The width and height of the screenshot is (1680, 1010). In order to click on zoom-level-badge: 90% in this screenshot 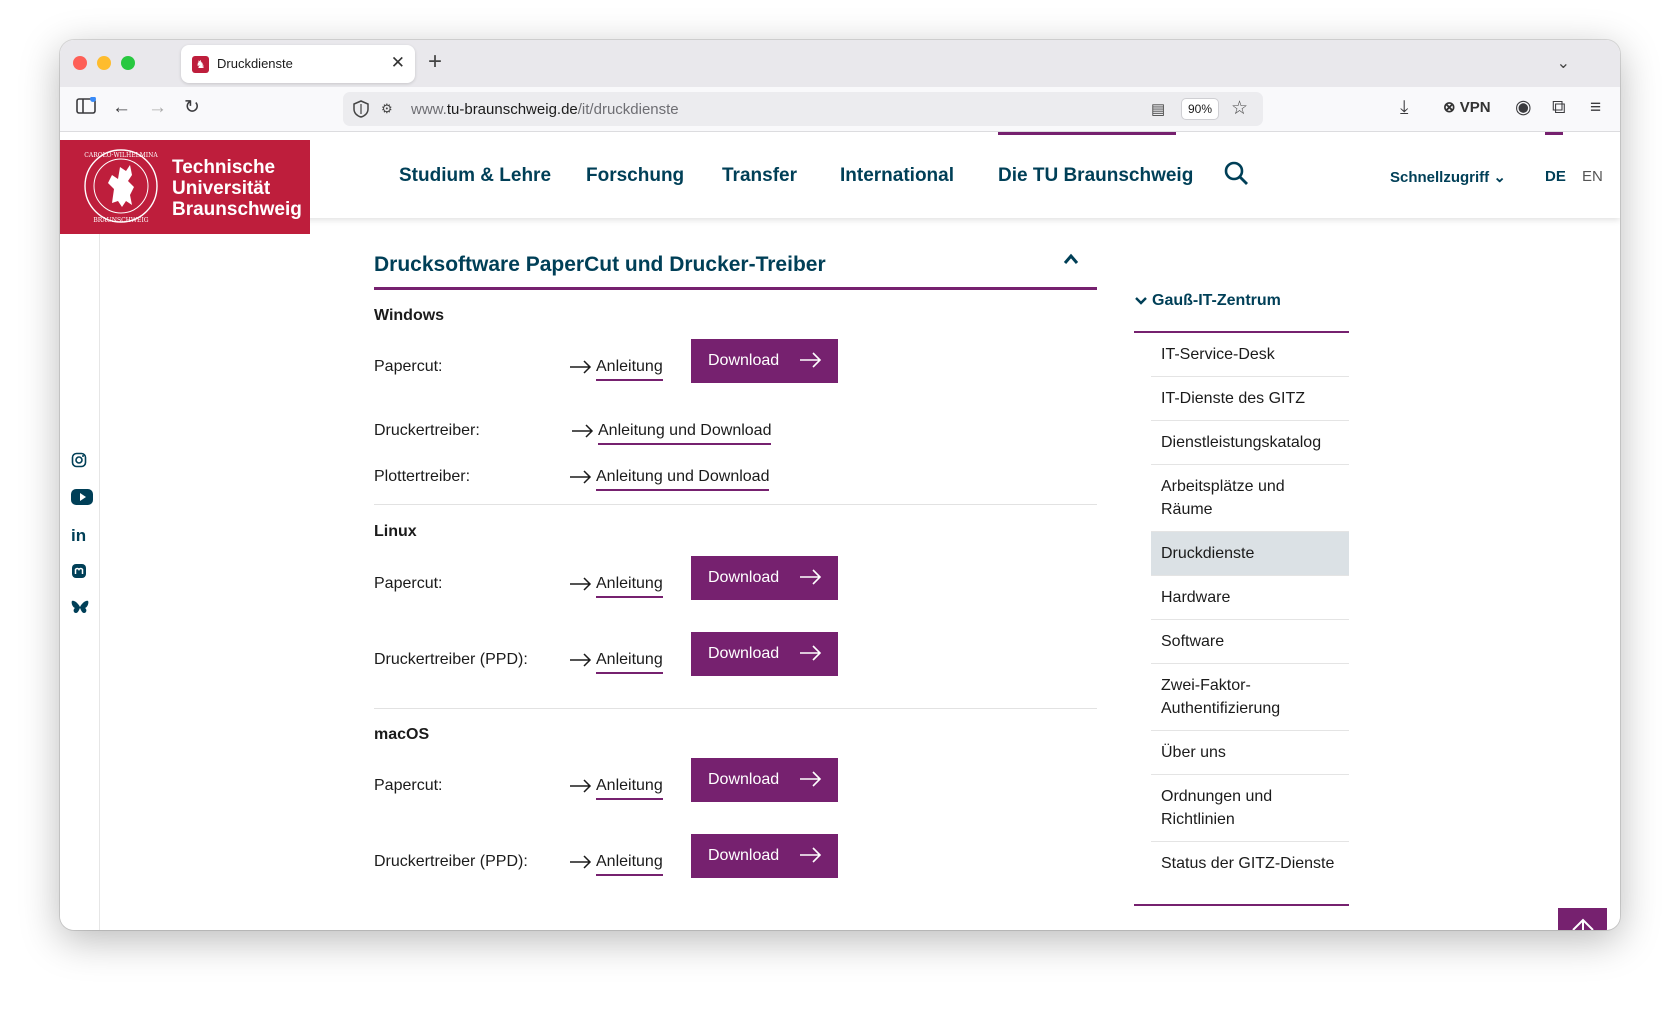, I will do `click(1200, 109)`.